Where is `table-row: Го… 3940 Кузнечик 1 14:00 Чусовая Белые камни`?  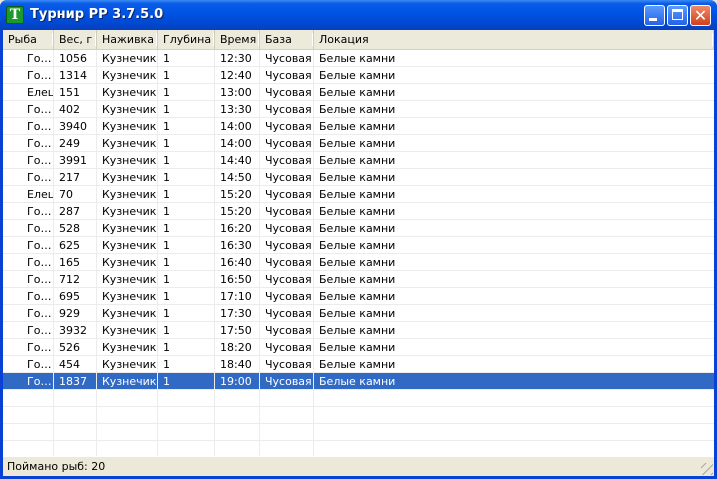
table-row: Го… 3940 Кузнечик 1 14:00 Чусовая Белые камни is located at coordinates (358, 126).